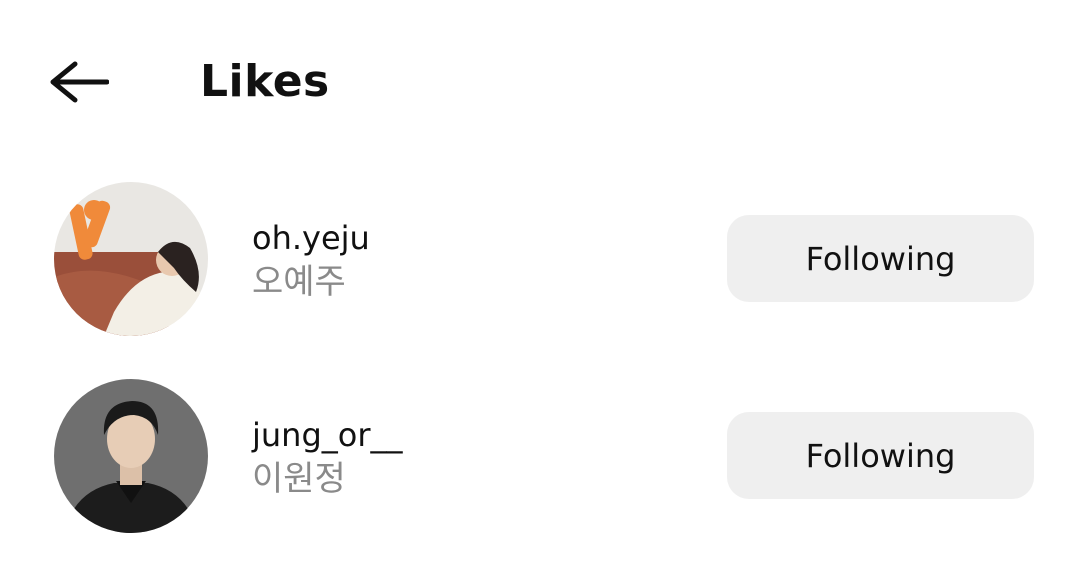 The width and height of the screenshot is (1080, 574). Describe the element at coordinates (311, 261) in the screenshot. I see `user-names: oh.yeju 오예주` at that location.